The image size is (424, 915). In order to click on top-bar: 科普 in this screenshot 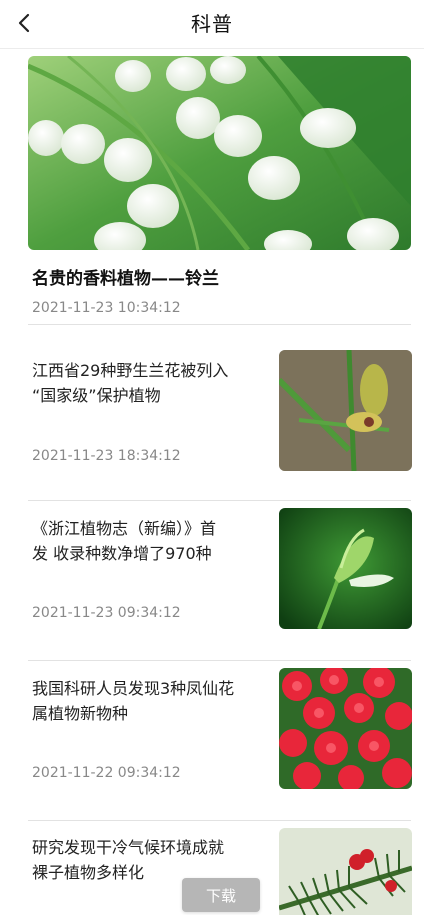, I will do `click(212, 24)`.